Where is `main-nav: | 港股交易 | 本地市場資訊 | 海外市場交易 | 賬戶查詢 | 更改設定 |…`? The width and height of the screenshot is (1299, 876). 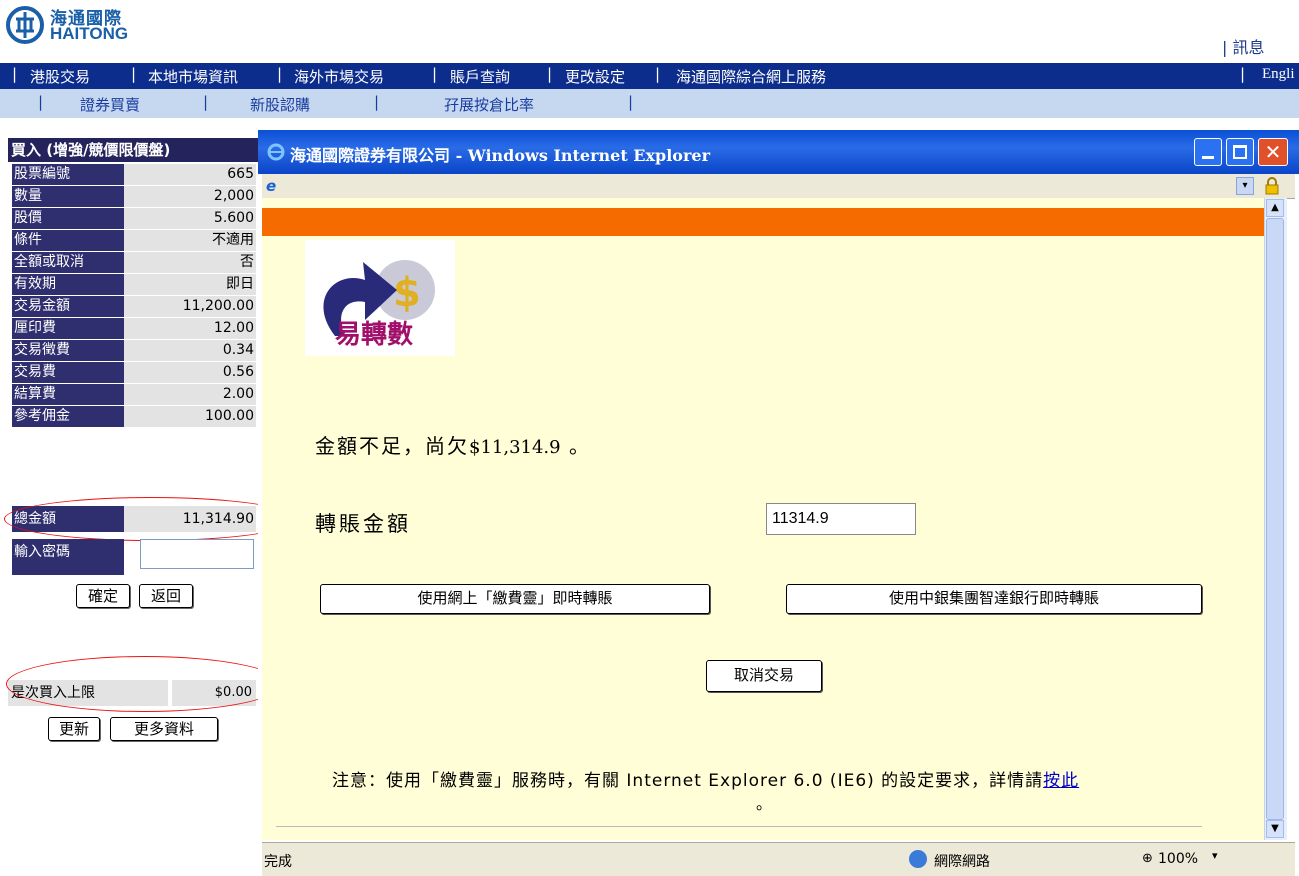
main-nav: | 港股交易 | 本地市場資訊 | 海外市場交易 | 賬戶查詢 | 更改設定 |… is located at coordinates (649, 76).